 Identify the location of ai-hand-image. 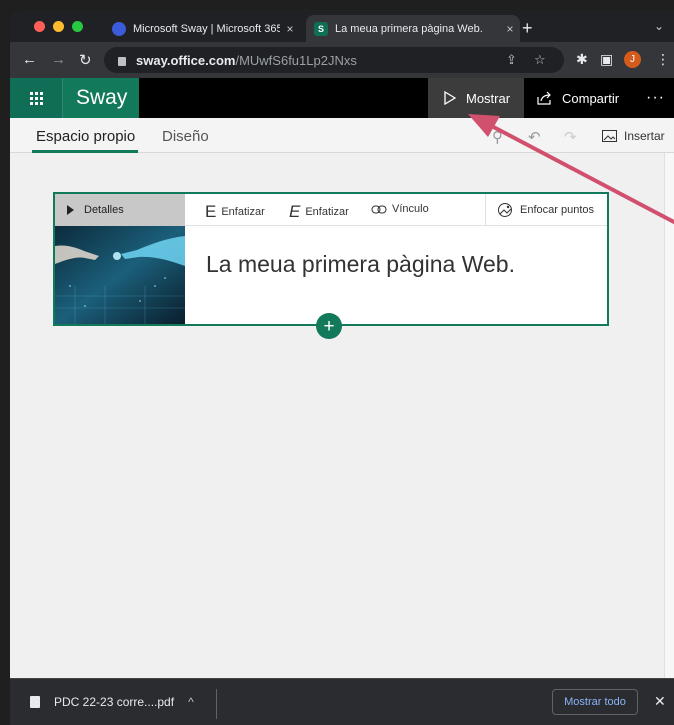
(120, 275).